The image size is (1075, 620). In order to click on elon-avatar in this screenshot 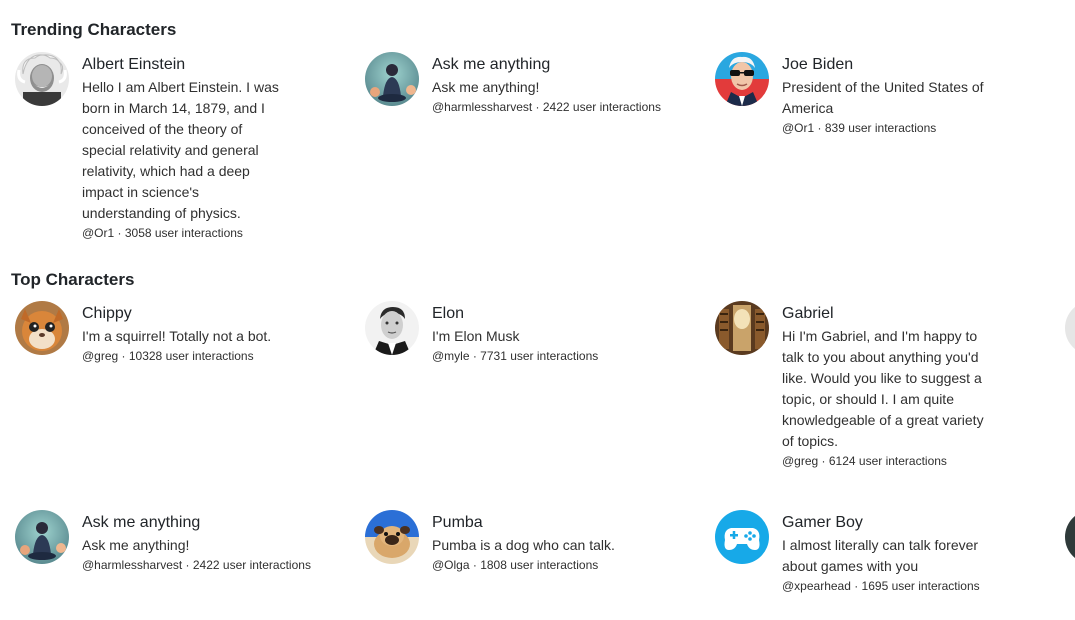, I will do `click(392, 328)`.